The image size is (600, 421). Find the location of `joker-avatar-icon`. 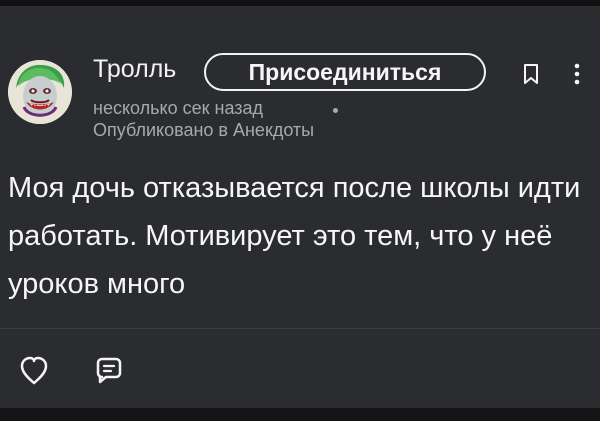

joker-avatar-icon is located at coordinates (40, 92).